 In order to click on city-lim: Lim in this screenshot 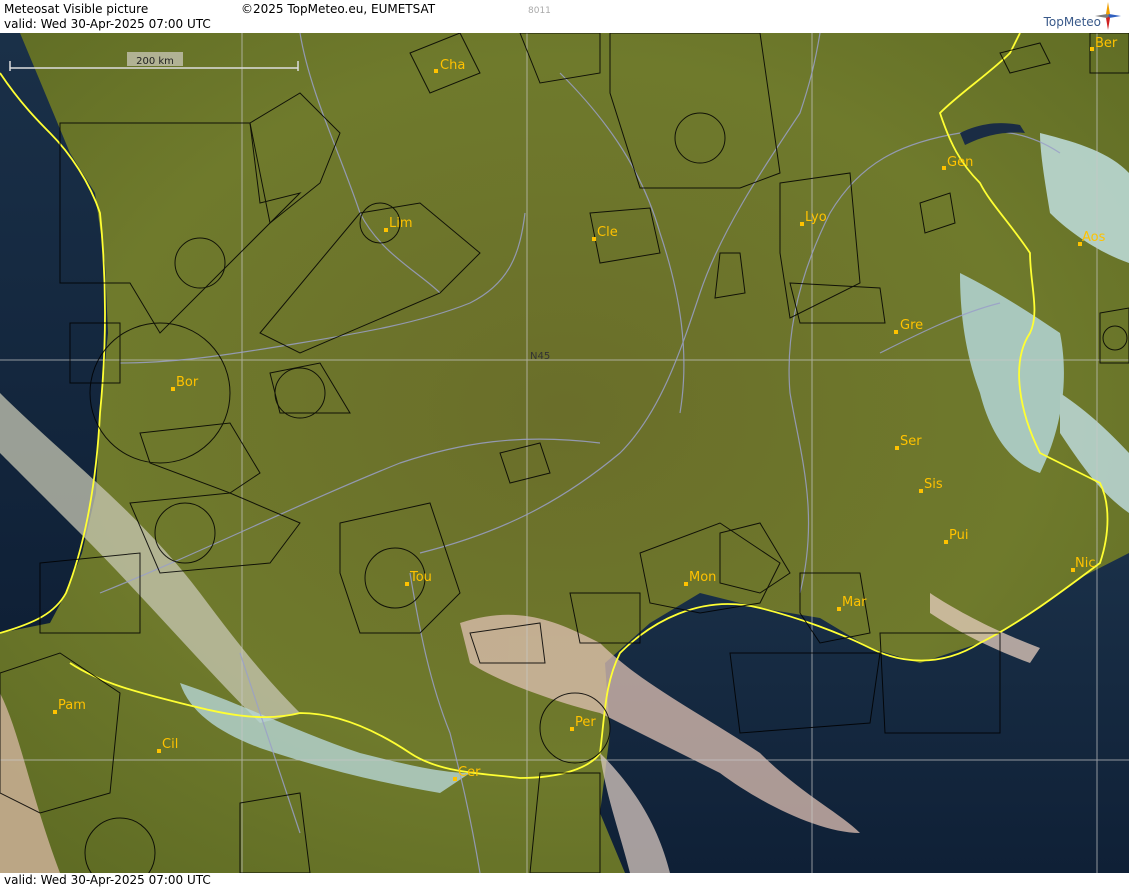, I will do `click(398, 224)`.